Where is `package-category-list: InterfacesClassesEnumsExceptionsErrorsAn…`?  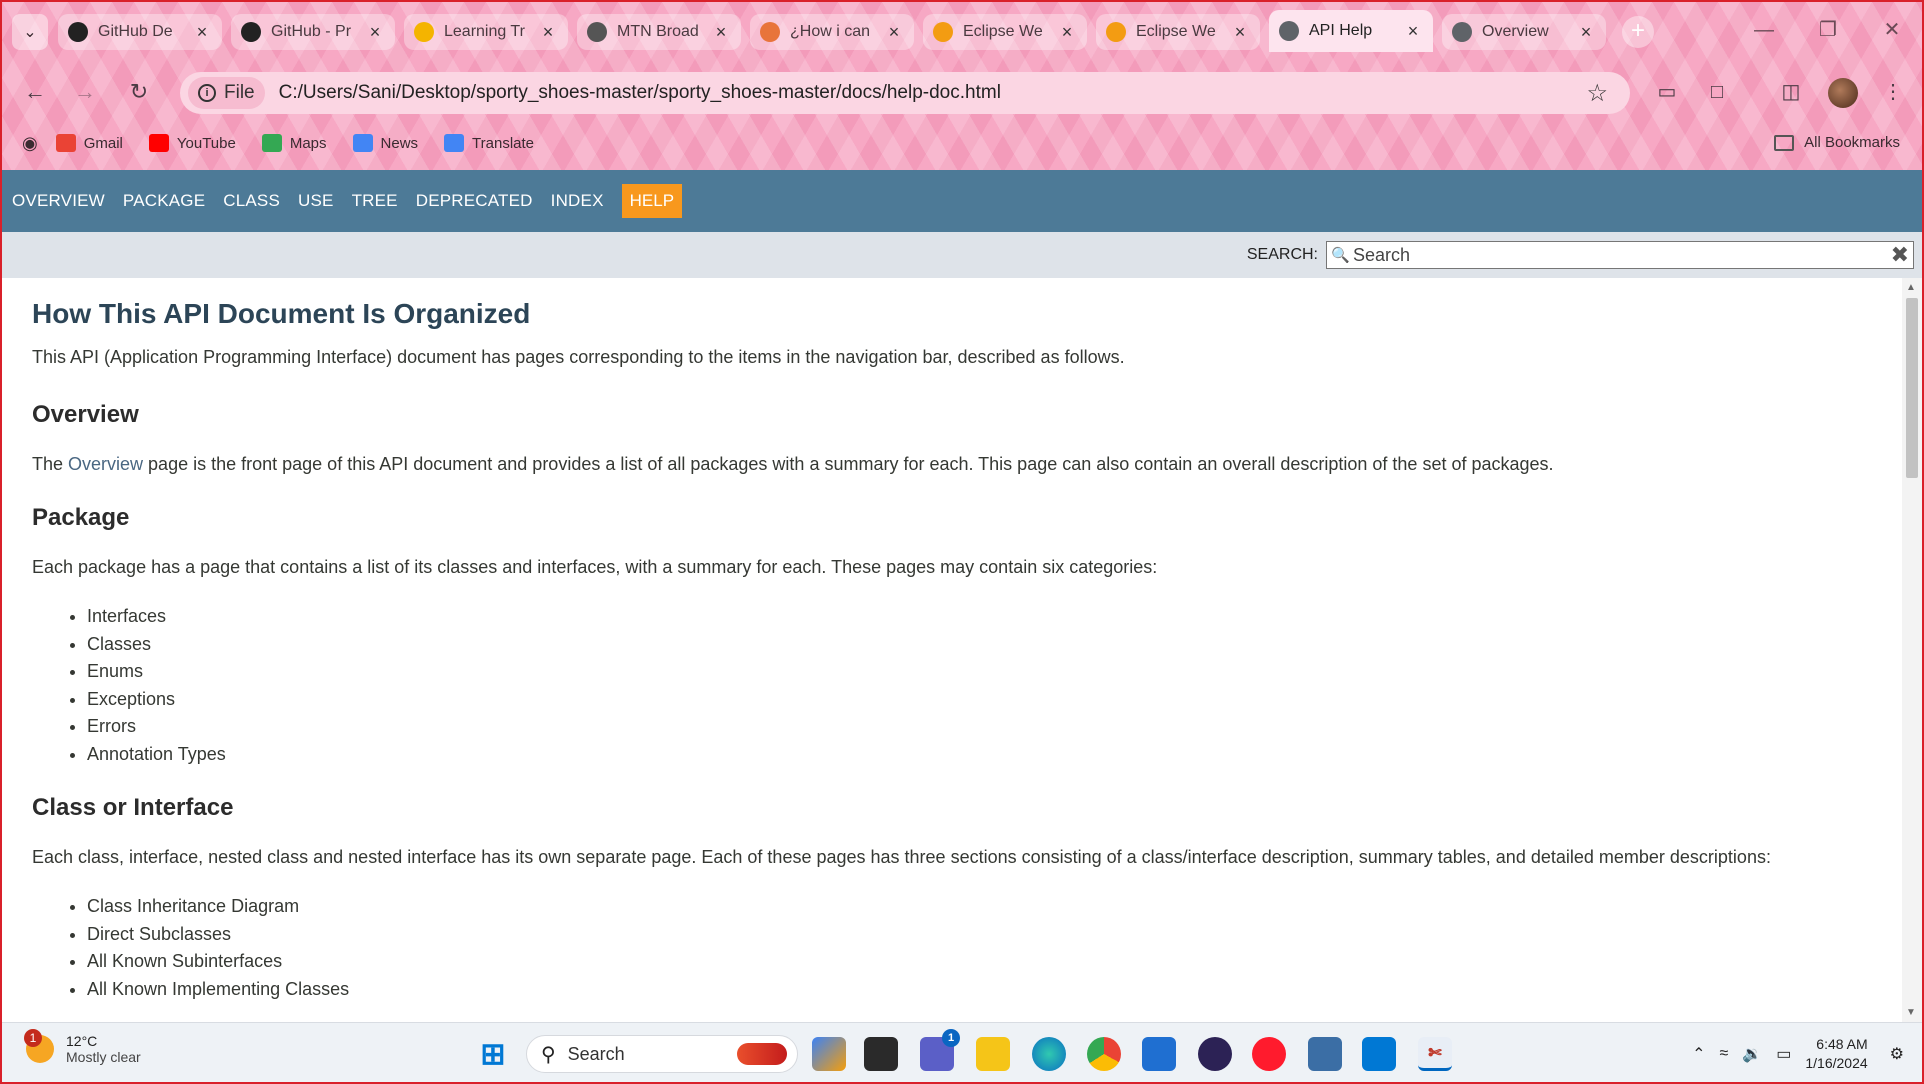
package-category-list: InterfacesClassesEnumsExceptionsErrorsAn… is located at coordinates (994, 685).